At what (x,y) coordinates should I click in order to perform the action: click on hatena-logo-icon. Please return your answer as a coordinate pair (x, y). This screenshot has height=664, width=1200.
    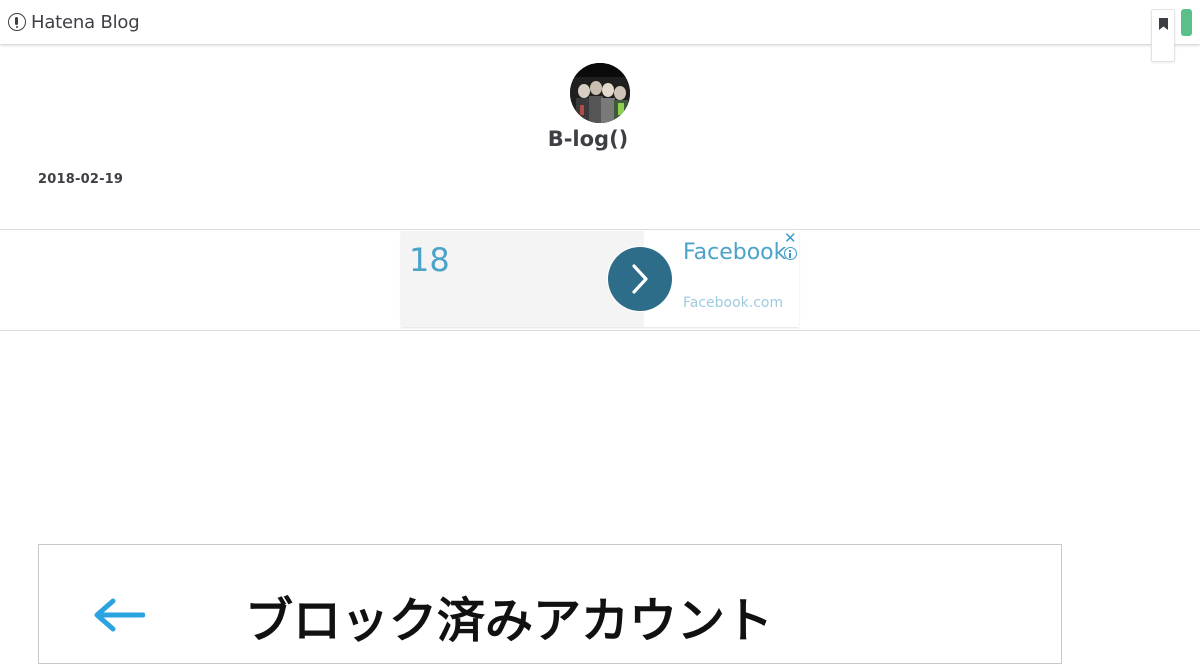
    Looking at the image, I should click on (17, 22).